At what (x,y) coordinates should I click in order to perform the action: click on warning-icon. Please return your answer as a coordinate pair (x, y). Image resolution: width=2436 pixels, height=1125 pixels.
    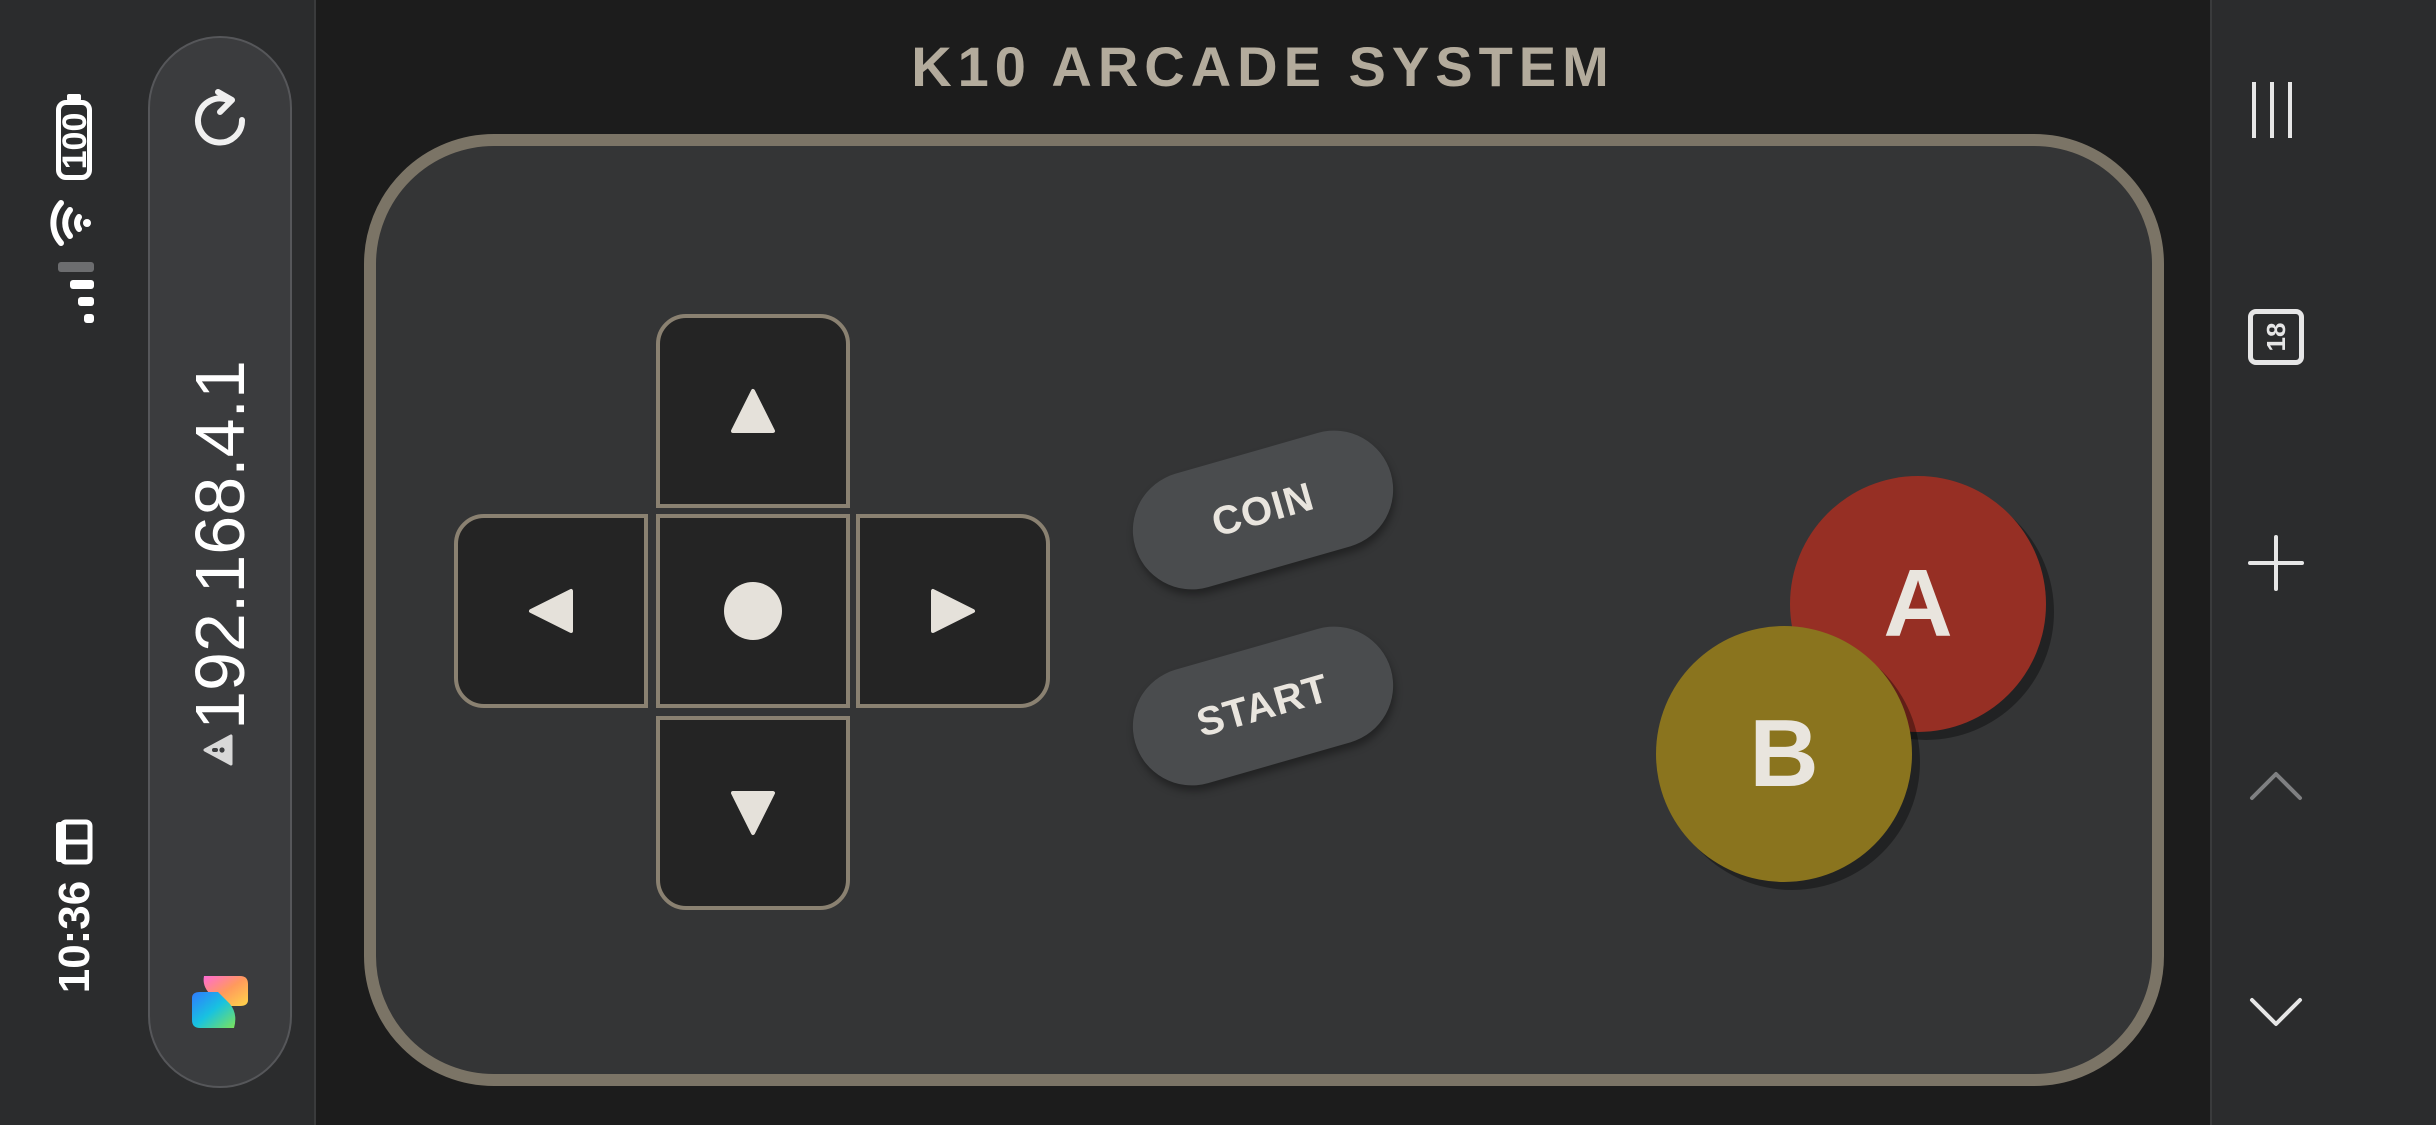
    Looking at the image, I should click on (218, 750).